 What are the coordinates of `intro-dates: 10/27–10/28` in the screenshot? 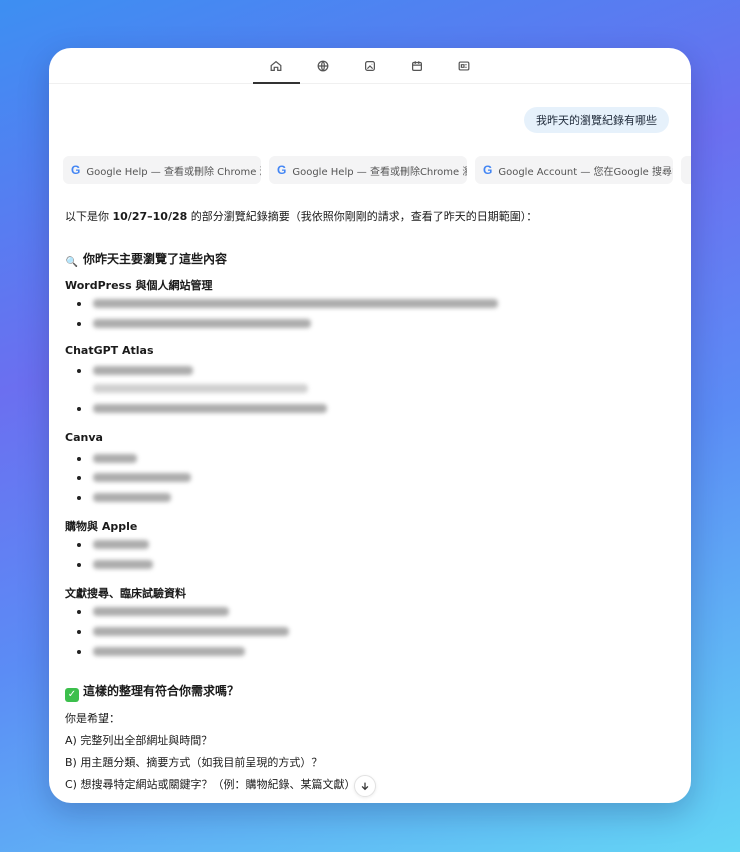 It's located at (150, 216).